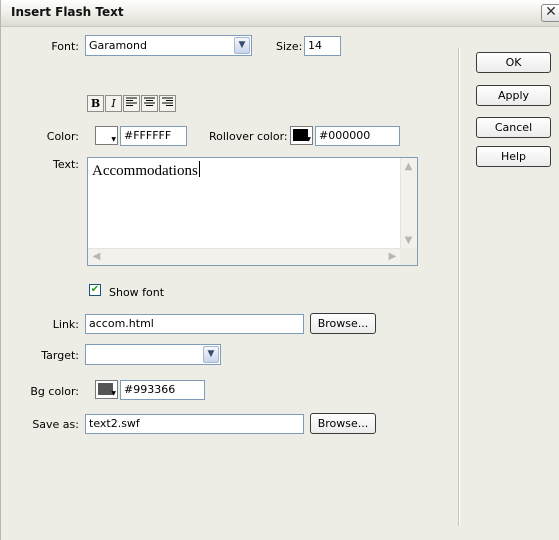 This screenshot has height=540, width=559. What do you see at coordinates (408, 203) in the screenshot?
I see `vertical-scrollbar: ▲ ▼` at bounding box center [408, 203].